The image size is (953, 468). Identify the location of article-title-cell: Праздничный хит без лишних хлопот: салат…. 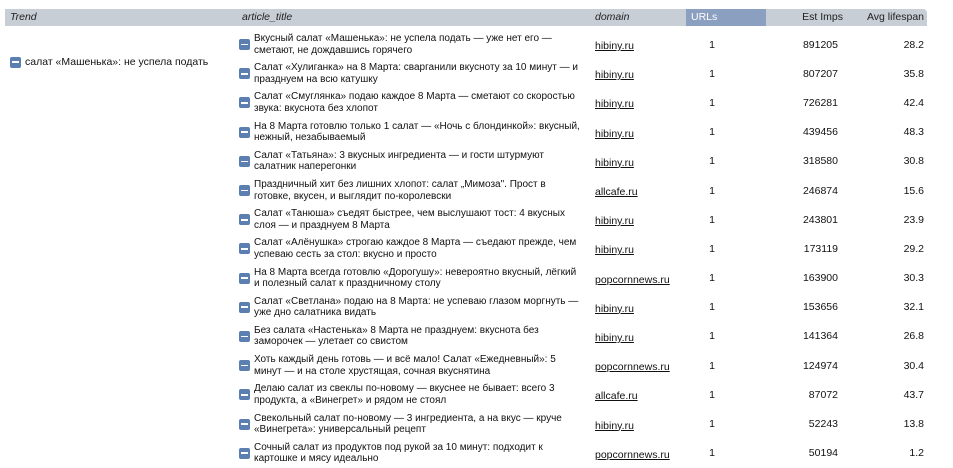
(413, 190).